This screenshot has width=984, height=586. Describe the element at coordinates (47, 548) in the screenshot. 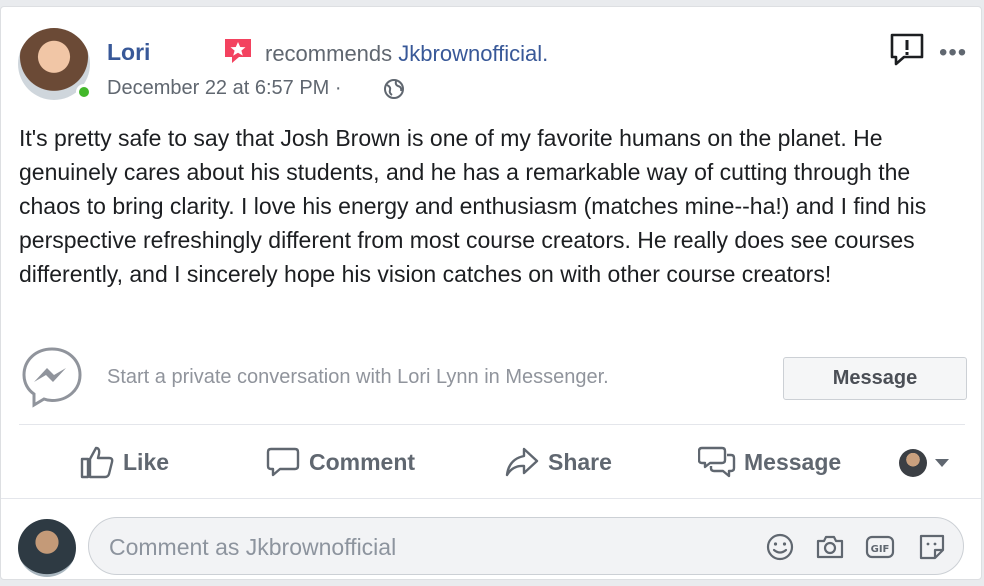

I see `commenter-avatar` at that location.